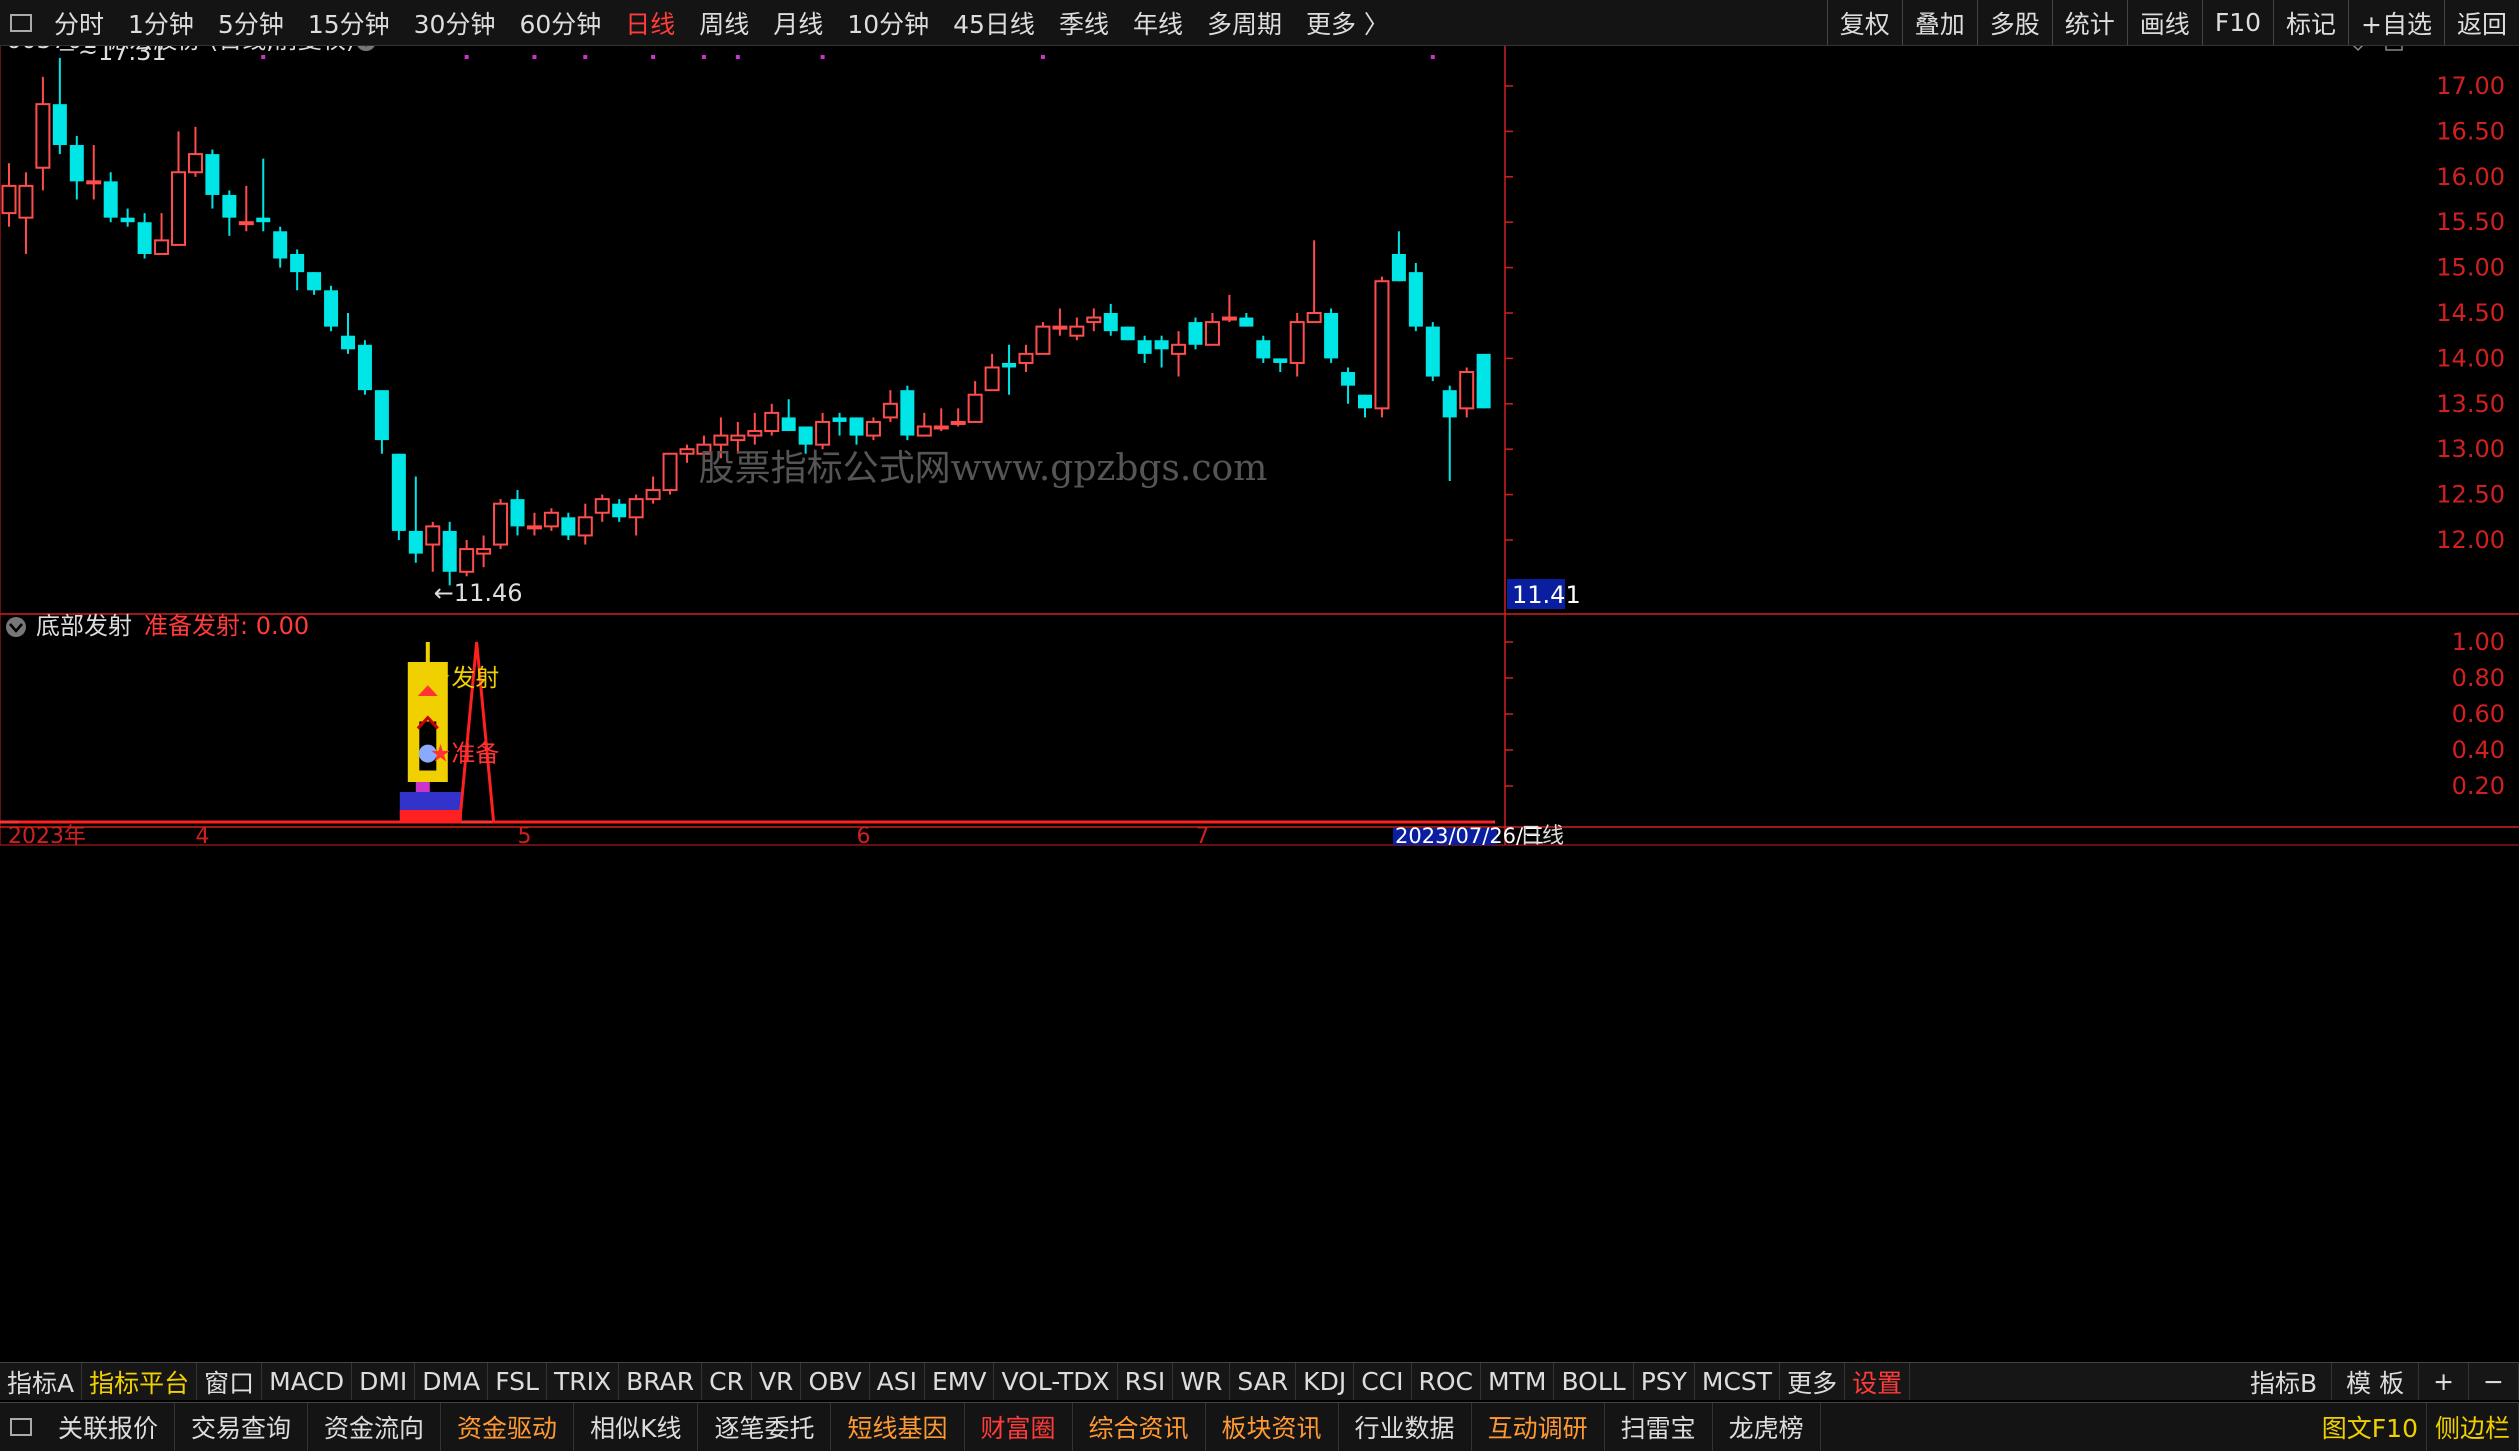 The height and width of the screenshot is (1451, 2519). What do you see at coordinates (375, 1427) in the screenshot?
I see `bottom-button-资金流向: 资金流向` at bounding box center [375, 1427].